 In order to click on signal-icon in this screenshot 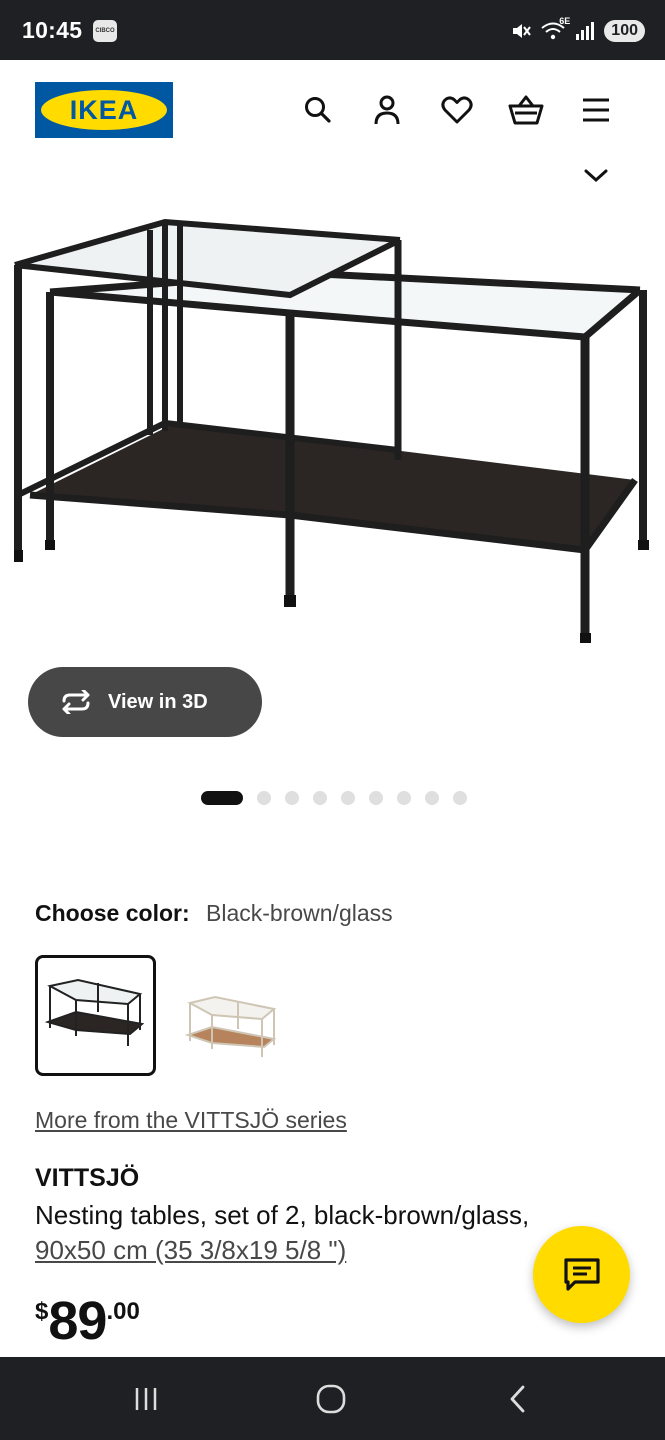, I will do `click(585, 31)`.